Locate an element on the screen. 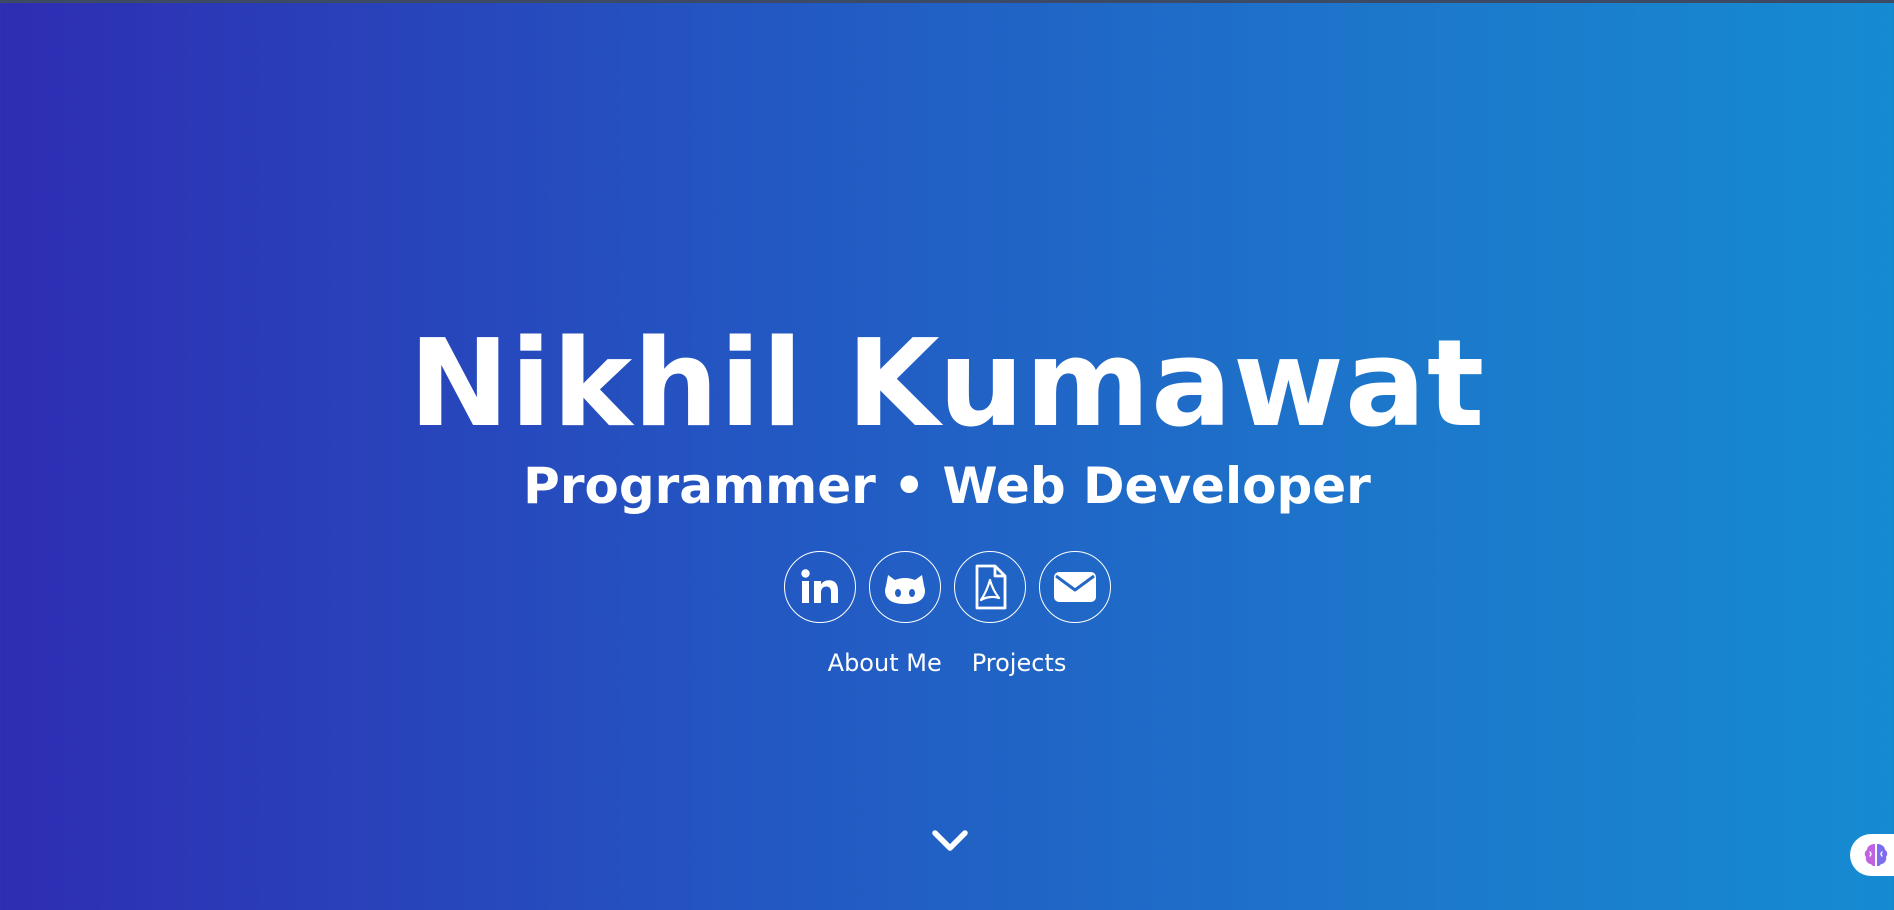 The height and width of the screenshot is (910, 1894). social-links is located at coordinates (947, 587).